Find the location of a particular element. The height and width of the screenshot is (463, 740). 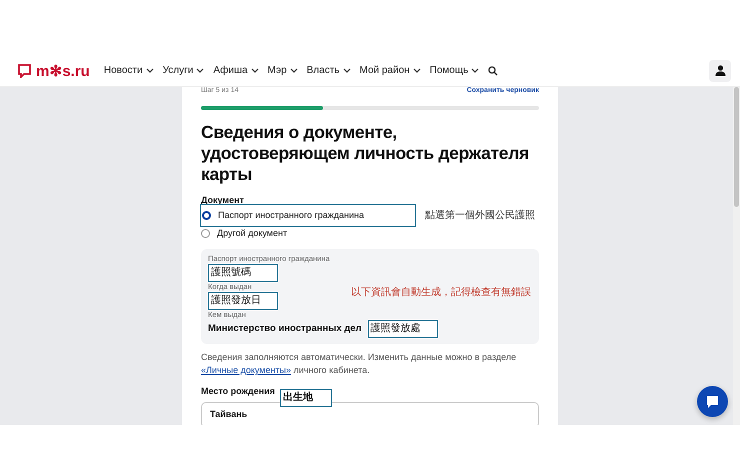

nav-menu-item: Мэр is located at coordinates (283, 70).